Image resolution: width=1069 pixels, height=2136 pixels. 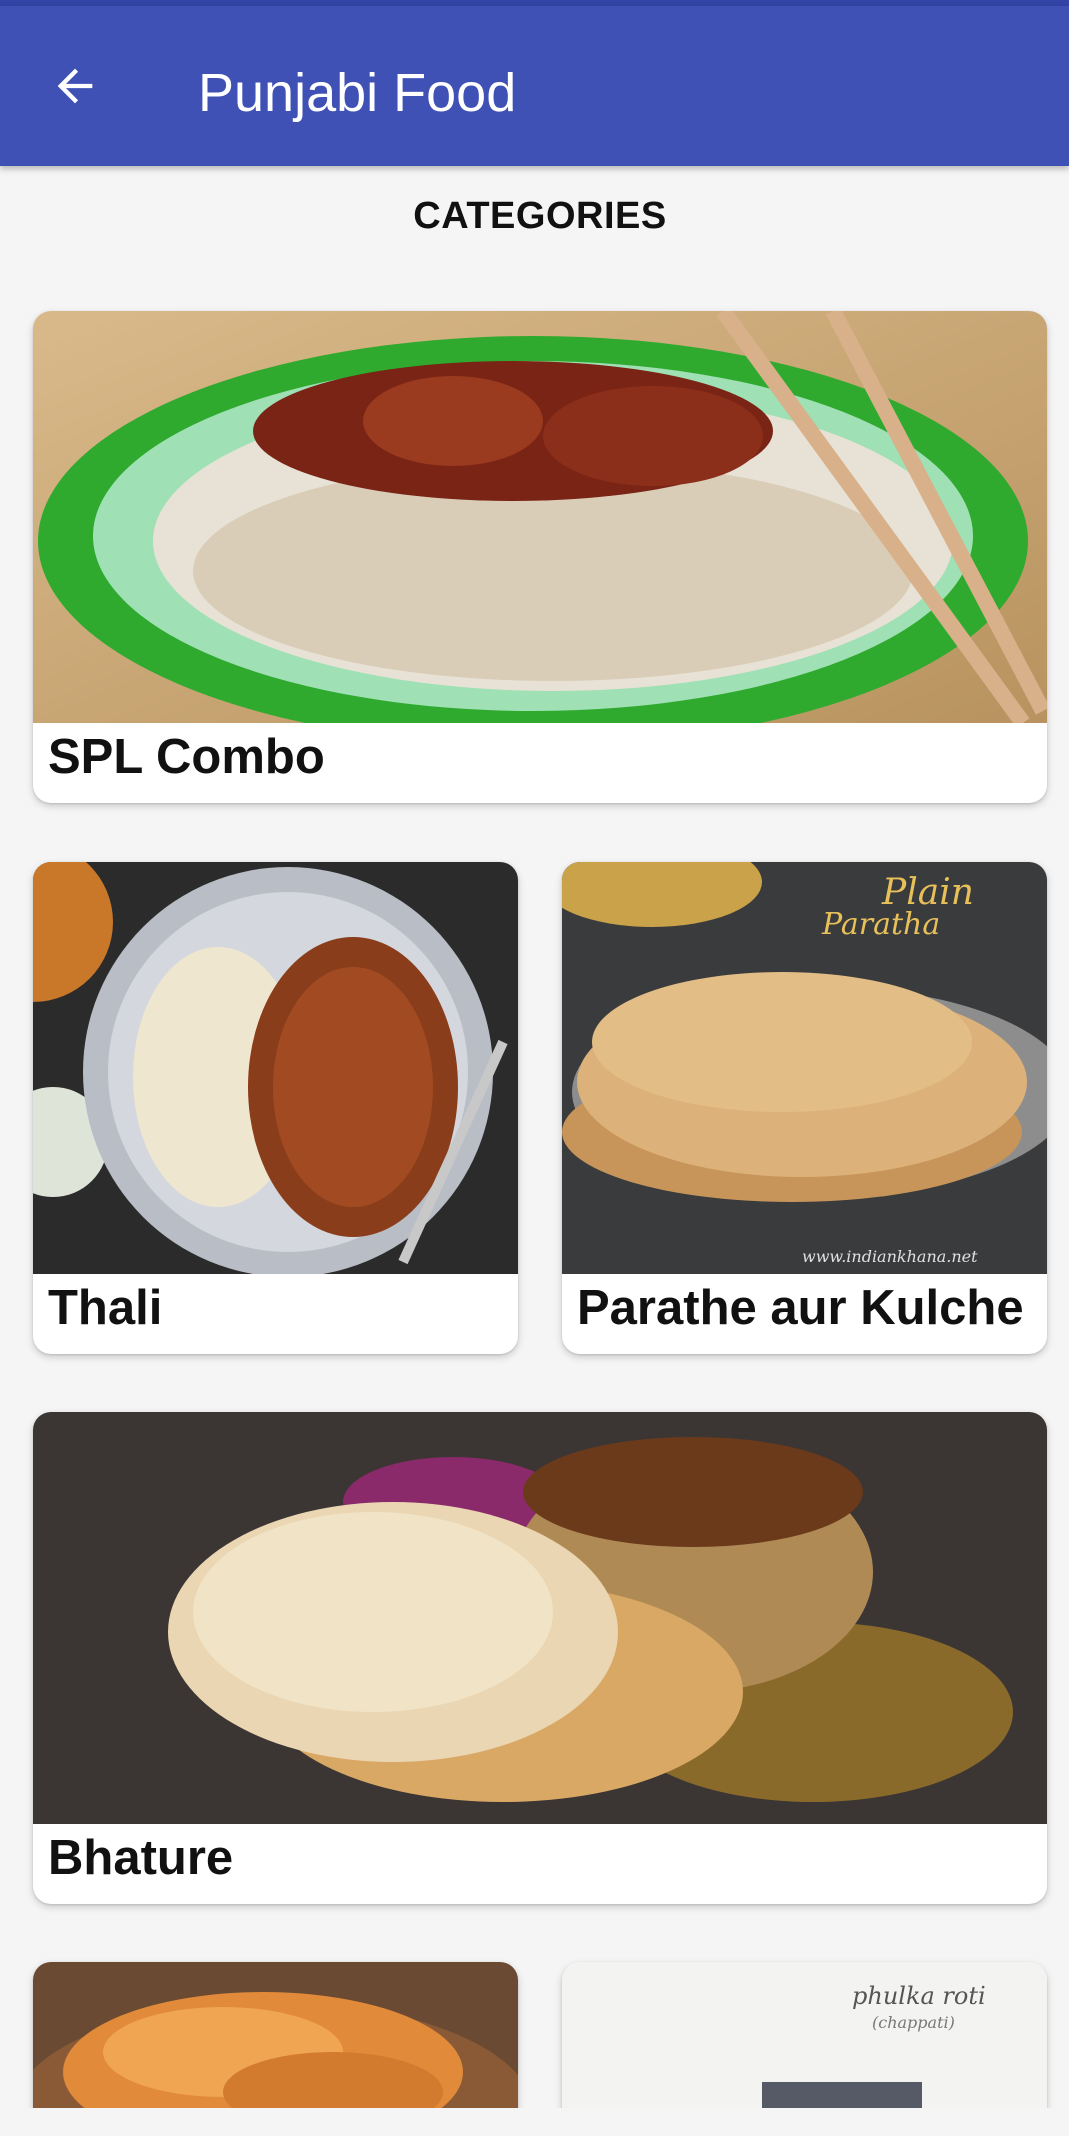 I want to click on photo-caption-text: phulka roti, so click(x=919, y=1996).